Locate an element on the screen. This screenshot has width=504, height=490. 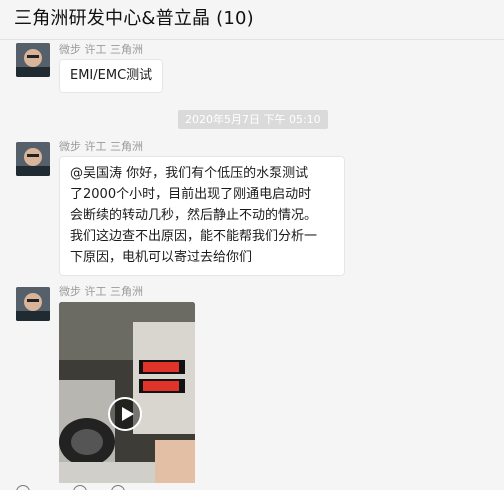
message-line: 下原因，电机可以寄过去给你们 is located at coordinates (161, 257).